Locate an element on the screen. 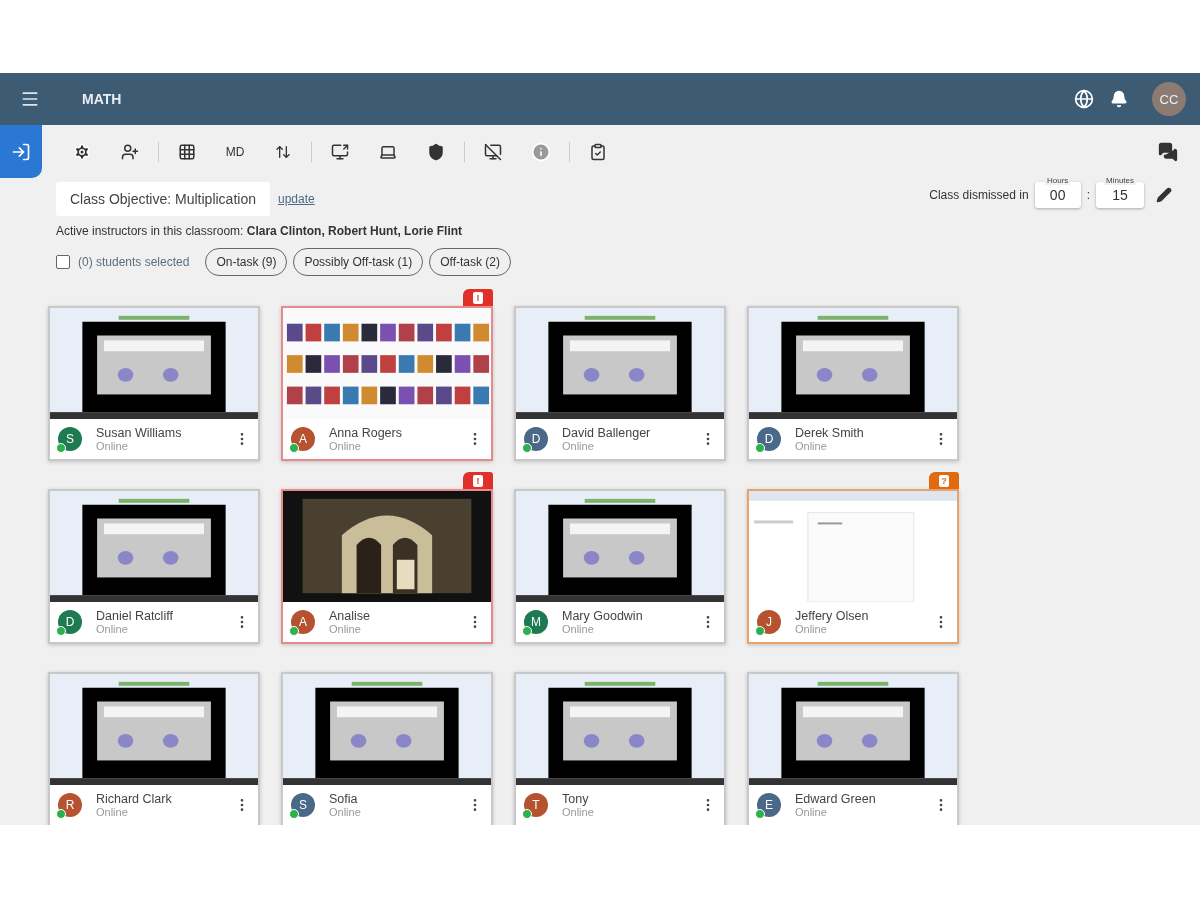  class-objective: Class Objective: Multiplication is located at coordinates (163, 199).